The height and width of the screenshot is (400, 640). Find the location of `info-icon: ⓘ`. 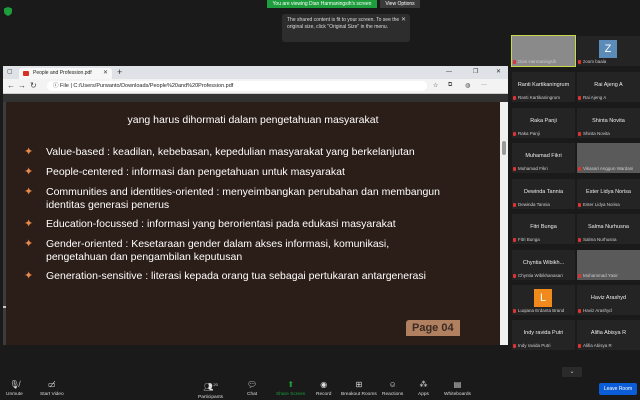

info-icon: ⓘ is located at coordinates (57, 86).